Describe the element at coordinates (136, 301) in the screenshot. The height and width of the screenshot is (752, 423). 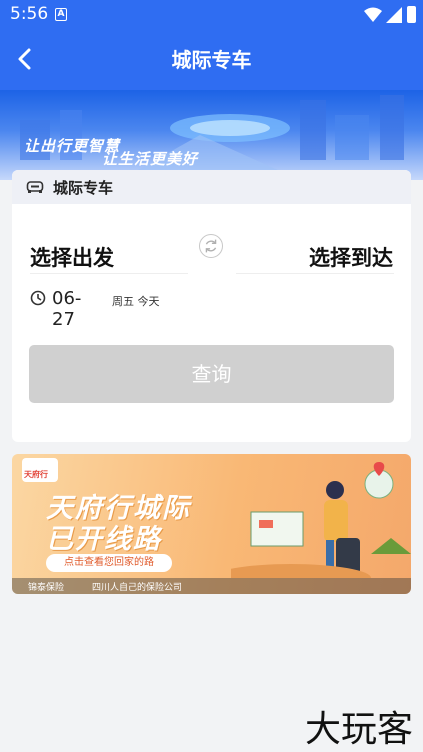
I see `date-weekday: 周五 今天` at that location.